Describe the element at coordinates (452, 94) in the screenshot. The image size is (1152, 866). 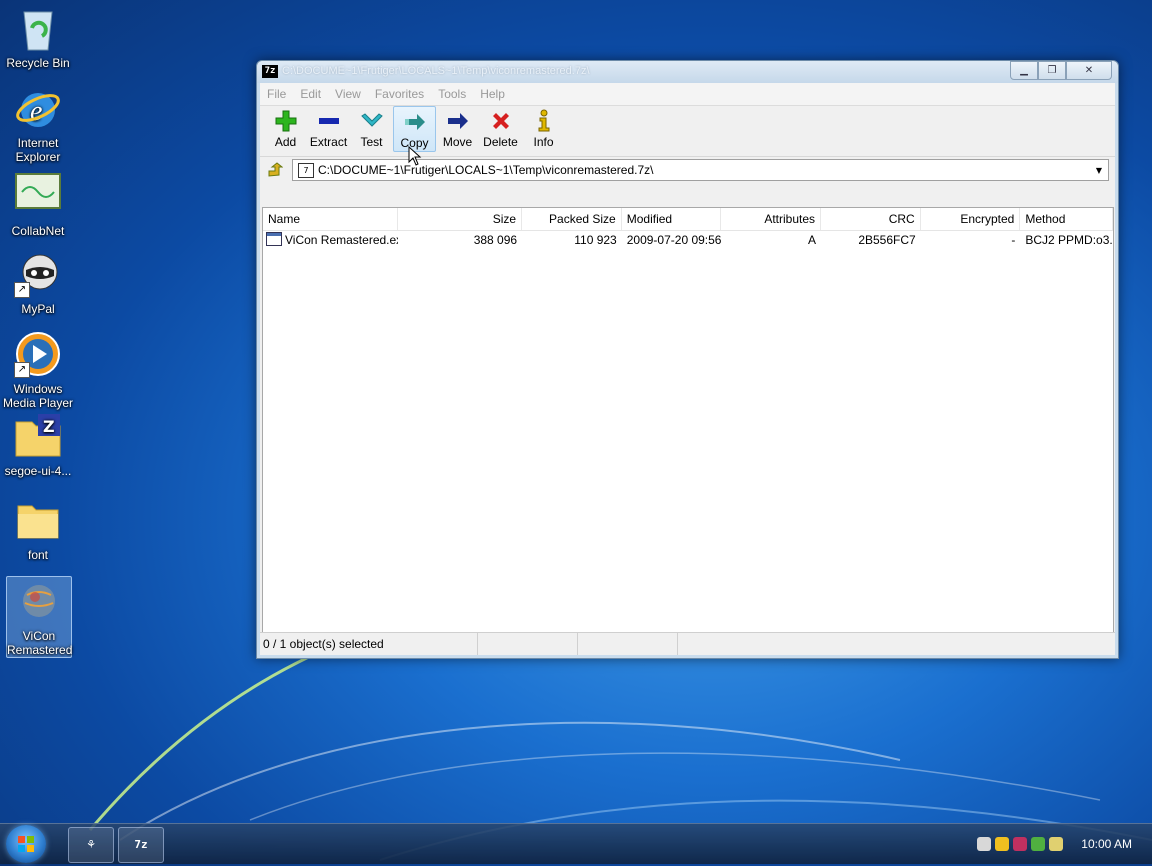
I see `menu-tools: Tools` at that location.